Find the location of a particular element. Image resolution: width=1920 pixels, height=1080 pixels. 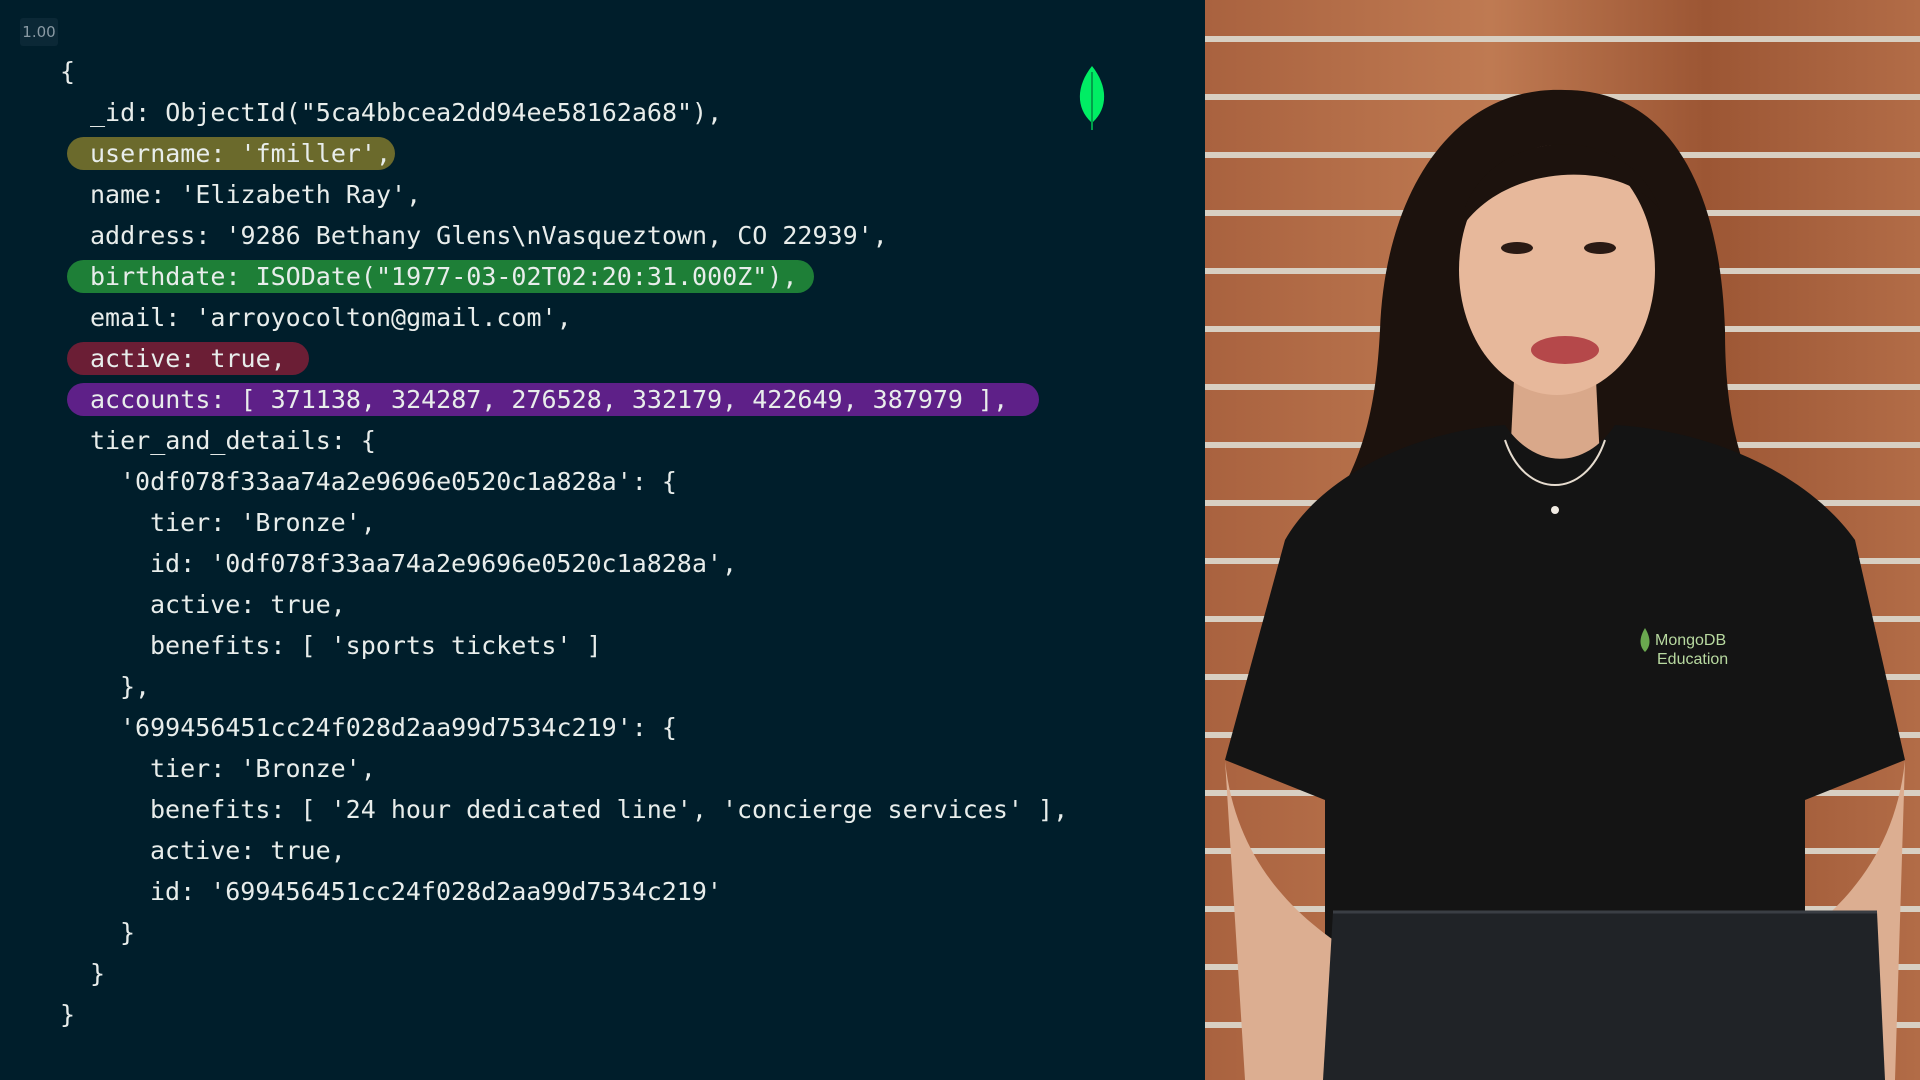

code-line: benefits: [ 'sports tickets' ] is located at coordinates (534, 645).